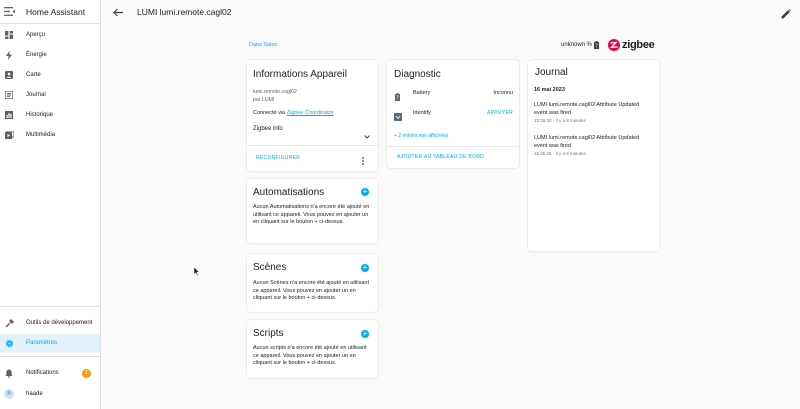 The height and width of the screenshot is (409, 800). What do you see at coordinates (398, 117) in the screenshot?
I see `identify-icon` at bounding box center [398, 117].